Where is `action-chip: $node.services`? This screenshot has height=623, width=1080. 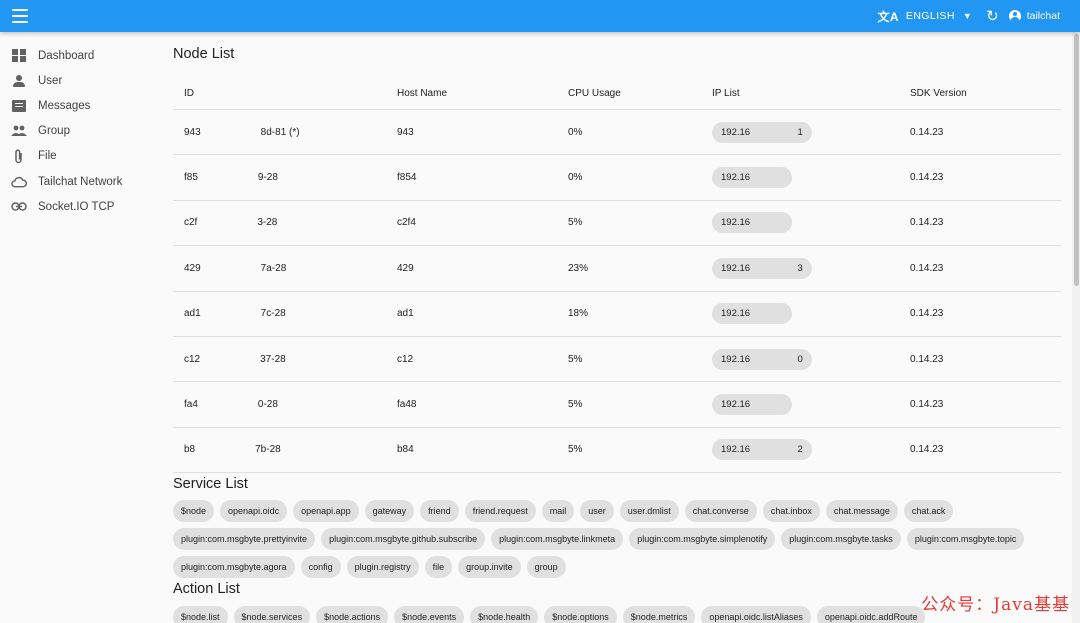 action-chip: $node.services is located at coordinates (272, 614).